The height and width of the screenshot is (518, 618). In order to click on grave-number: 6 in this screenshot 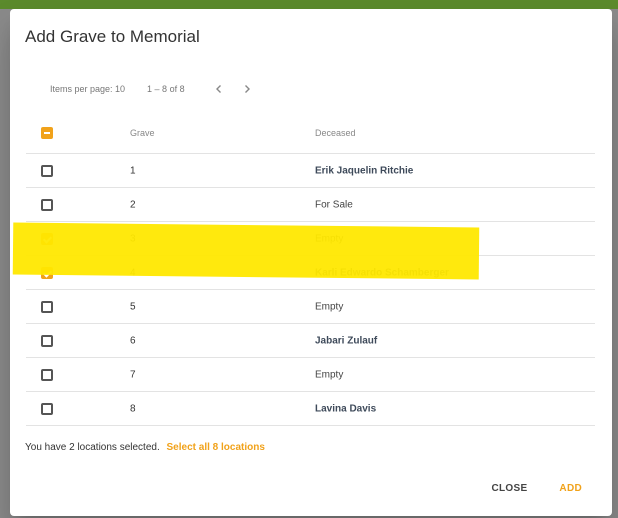, I will do `click(133, 340)`.